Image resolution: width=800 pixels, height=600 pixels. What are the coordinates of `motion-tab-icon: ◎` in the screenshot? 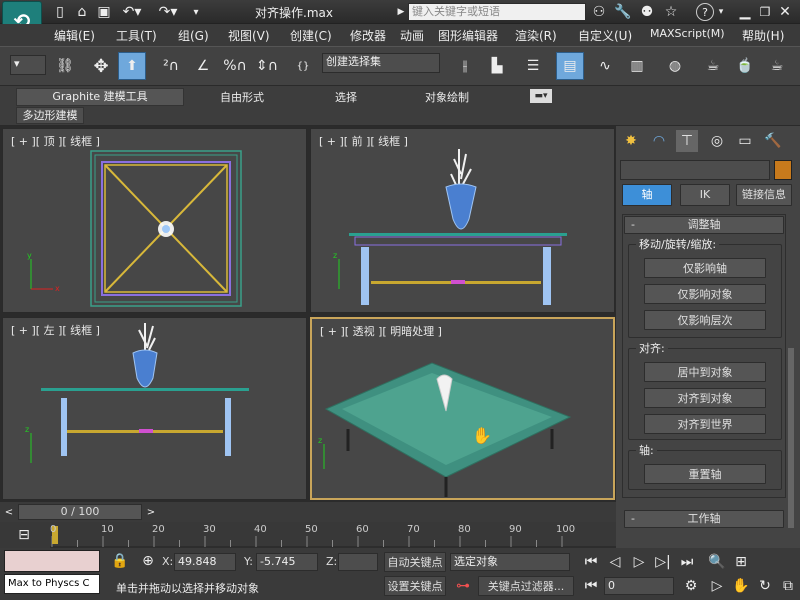 It's located at (717, 141).